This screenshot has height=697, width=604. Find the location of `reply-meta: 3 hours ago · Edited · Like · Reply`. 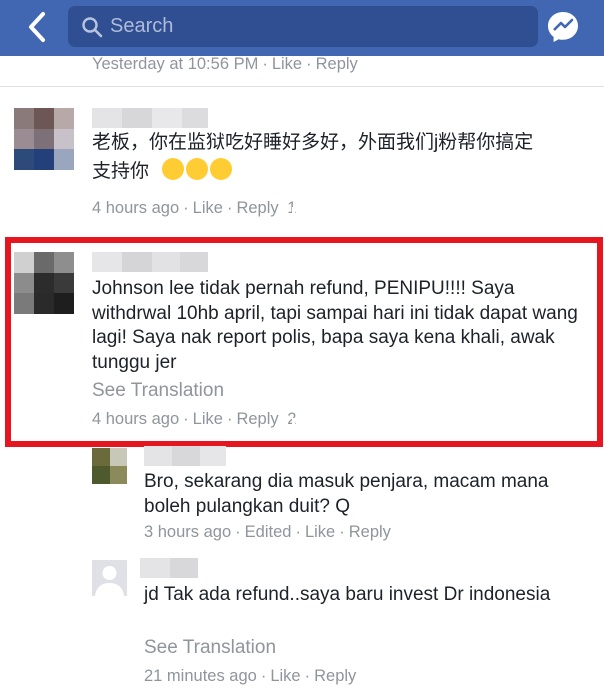

reply-meta: 3 hours ago · Edited · Like · Reply is located at coordinates (267, 532).